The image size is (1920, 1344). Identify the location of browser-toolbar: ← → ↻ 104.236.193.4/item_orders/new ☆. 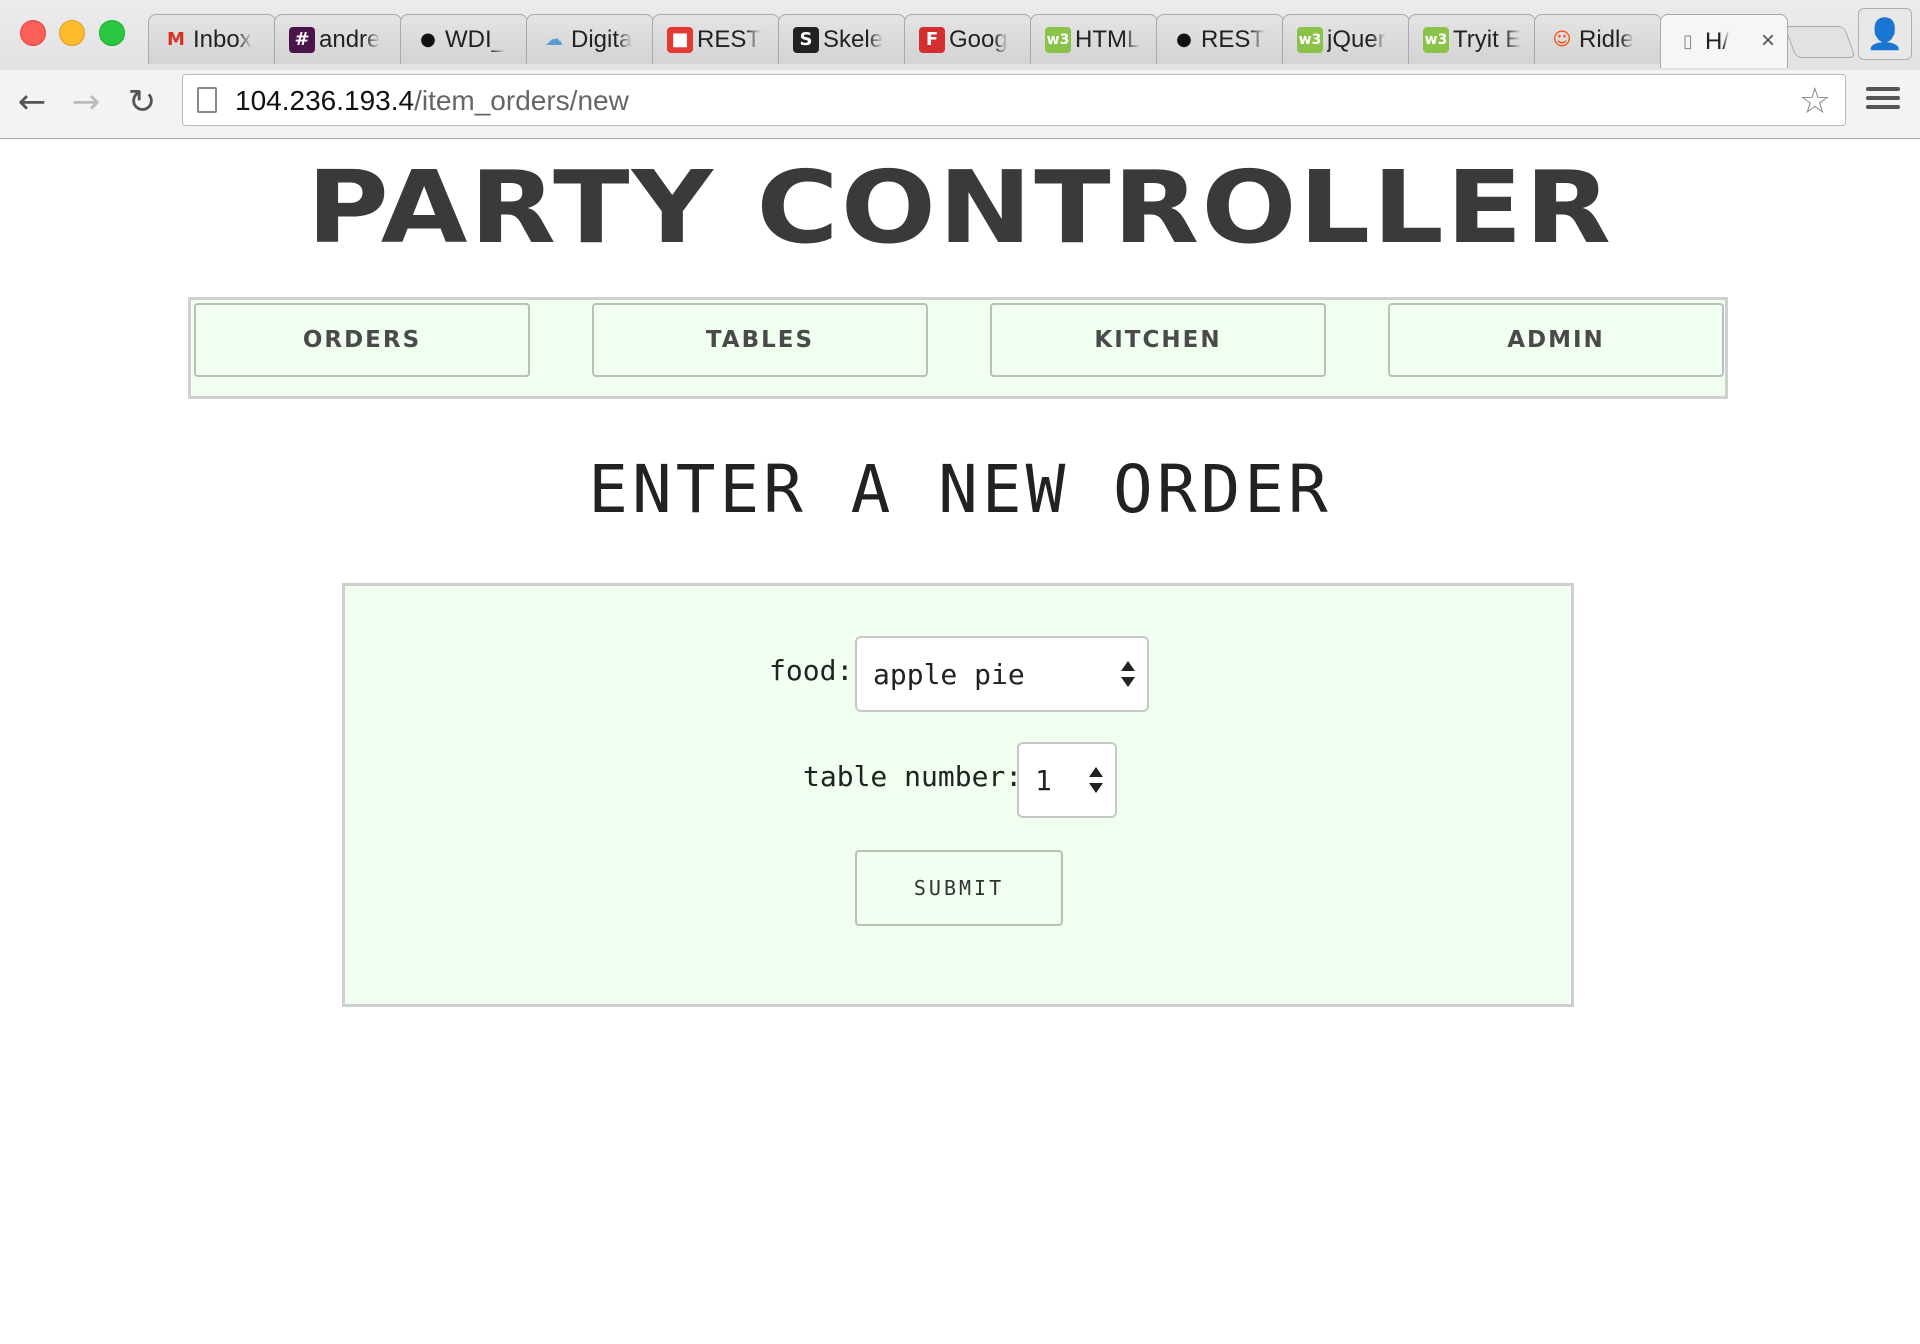
(960, 104).